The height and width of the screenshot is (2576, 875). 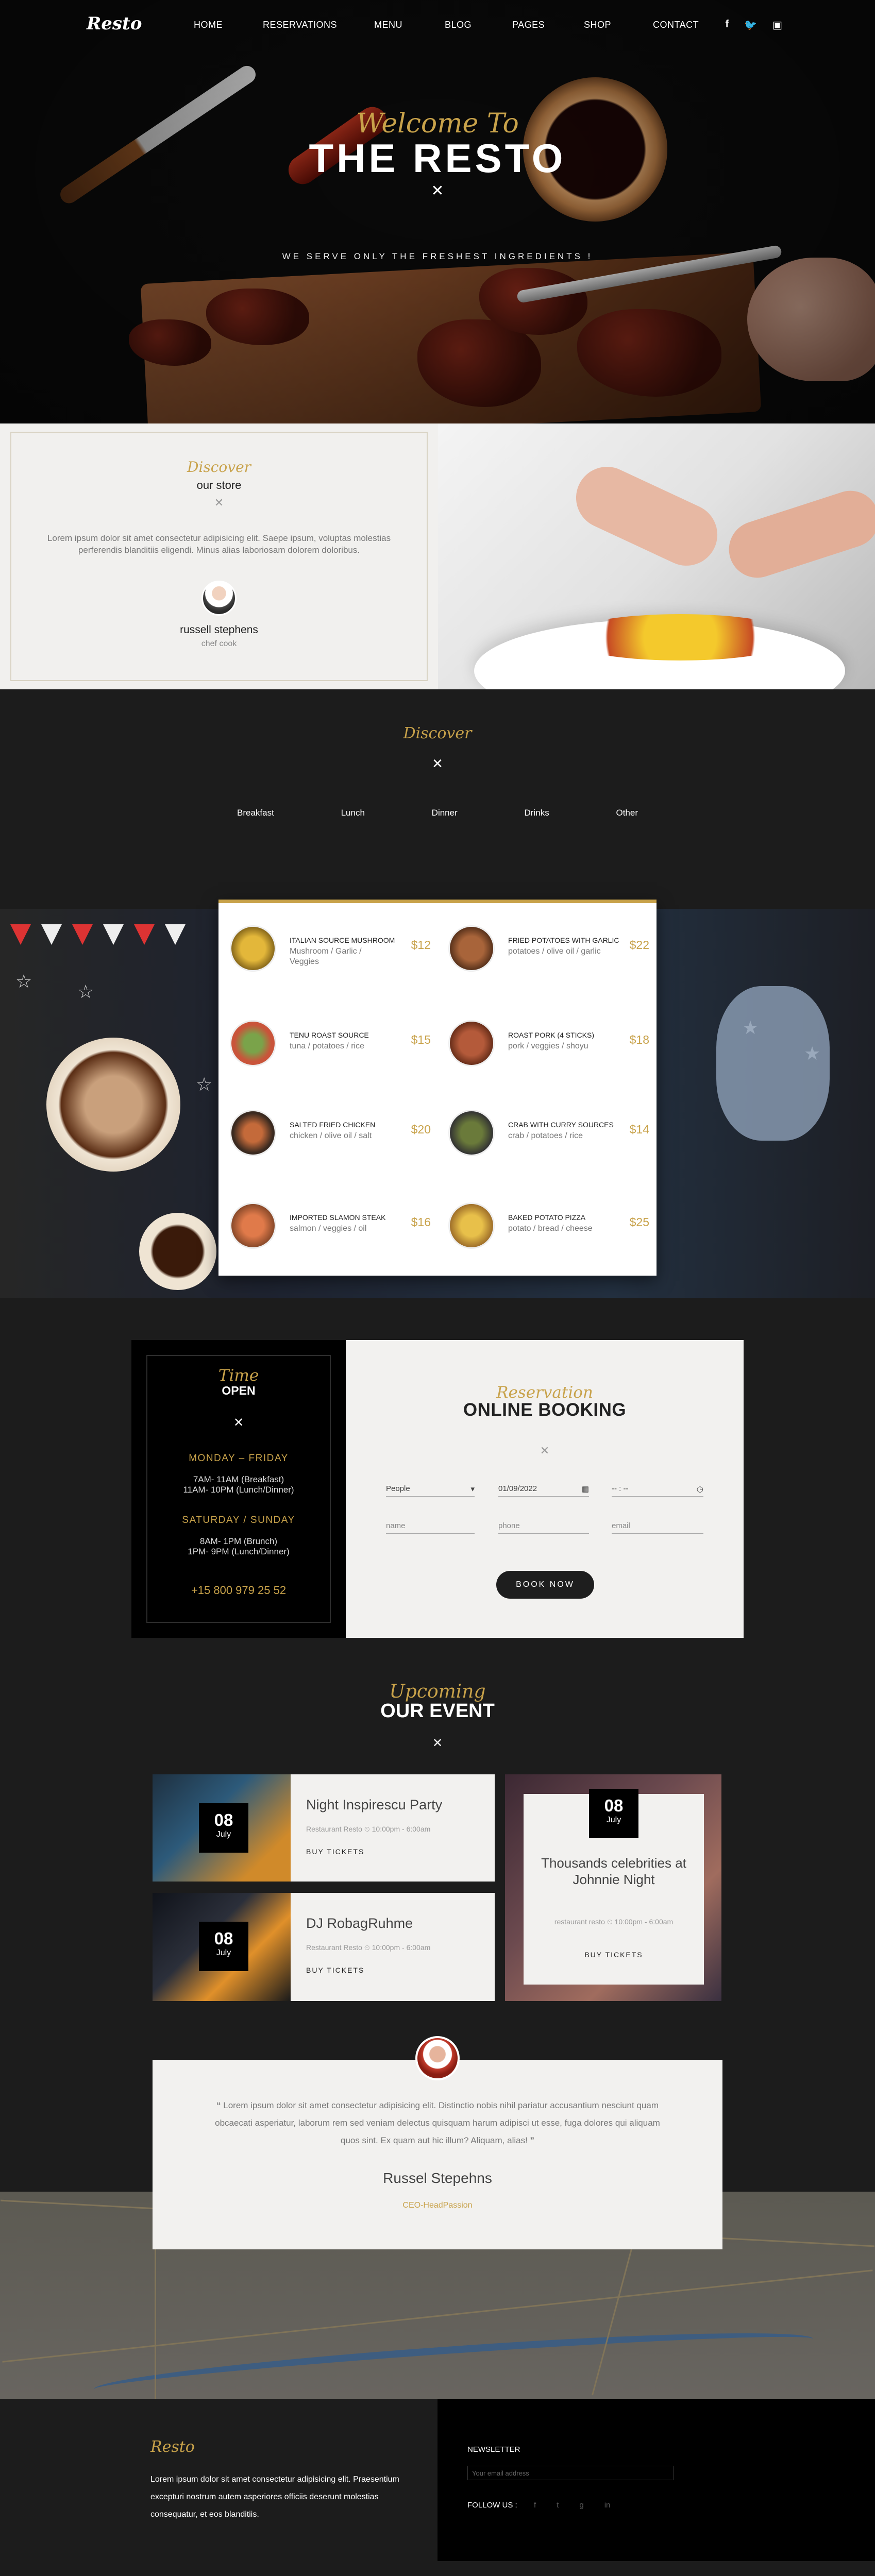 What do you see at coordinates (219, 630) in the screenshot?
I see `chef-name: russell stephens` at bounding box center [219, 630].